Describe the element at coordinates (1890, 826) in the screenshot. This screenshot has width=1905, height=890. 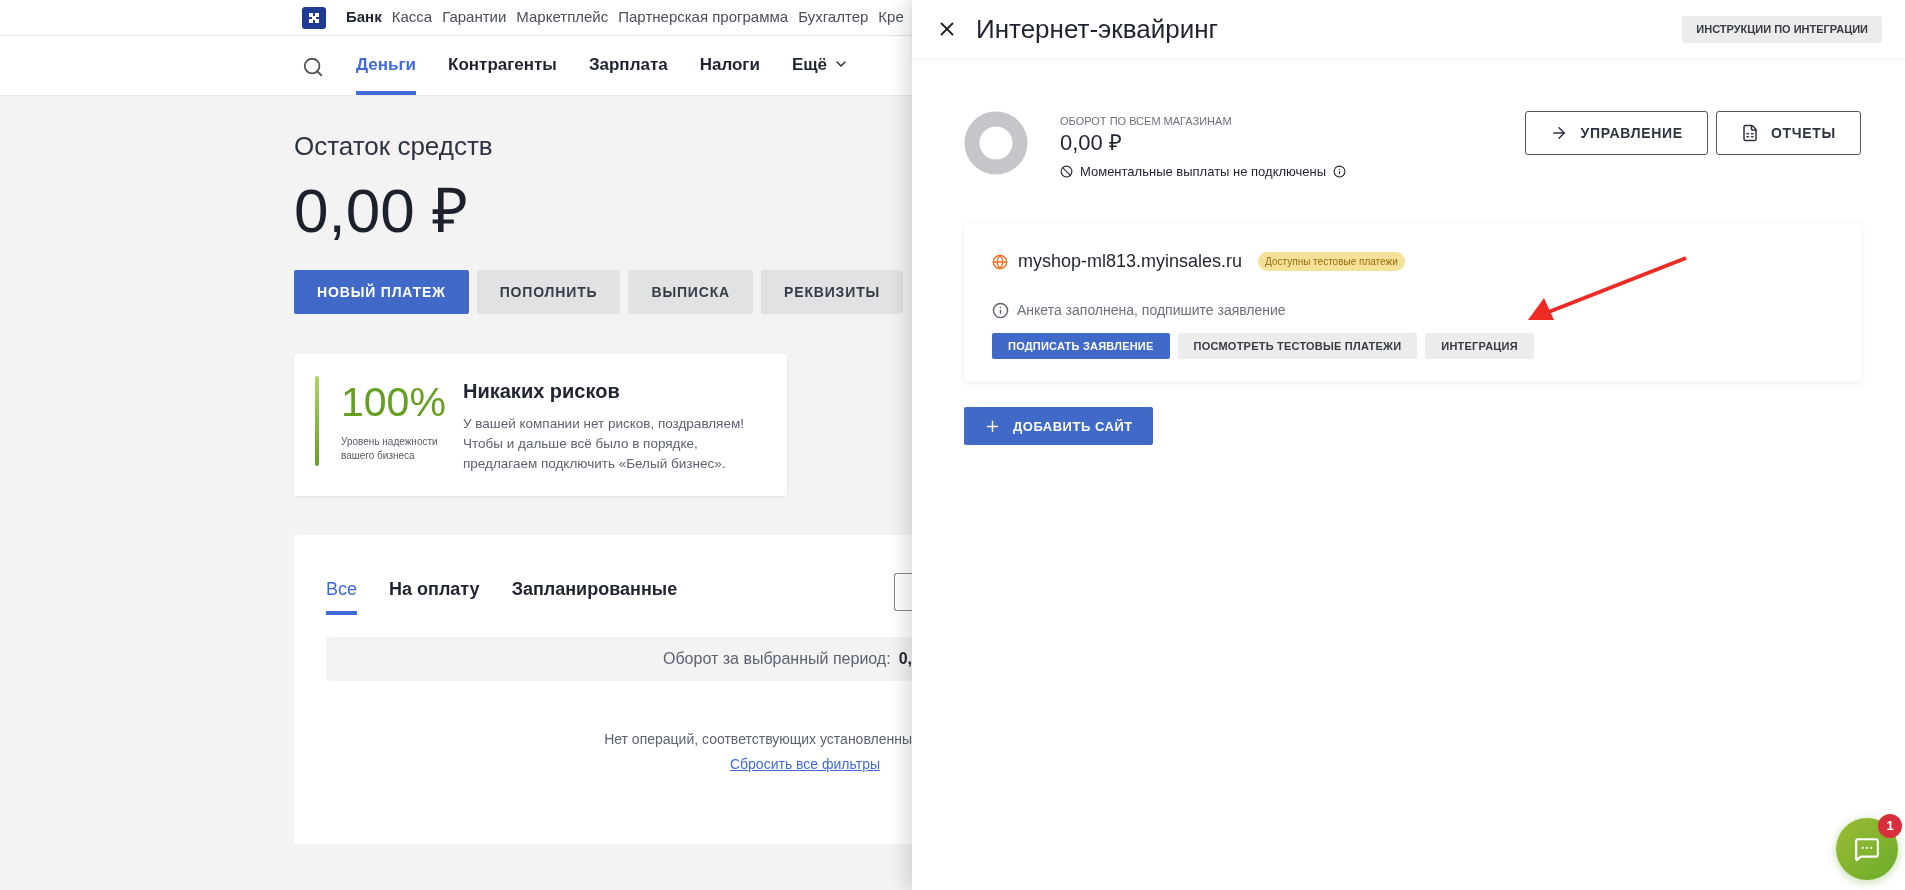
I see `notification-badge: 1` at that location.